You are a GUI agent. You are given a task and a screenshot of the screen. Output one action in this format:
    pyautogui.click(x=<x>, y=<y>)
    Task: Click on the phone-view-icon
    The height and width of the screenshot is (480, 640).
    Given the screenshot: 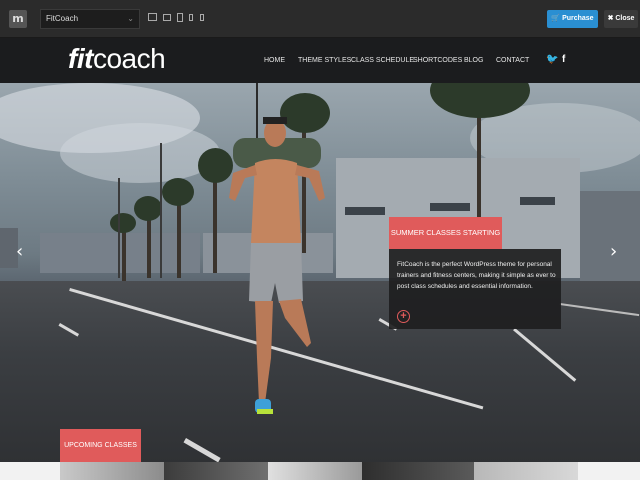 What is the action you would take?
    pyautogui.click(x=191, y=17)
    